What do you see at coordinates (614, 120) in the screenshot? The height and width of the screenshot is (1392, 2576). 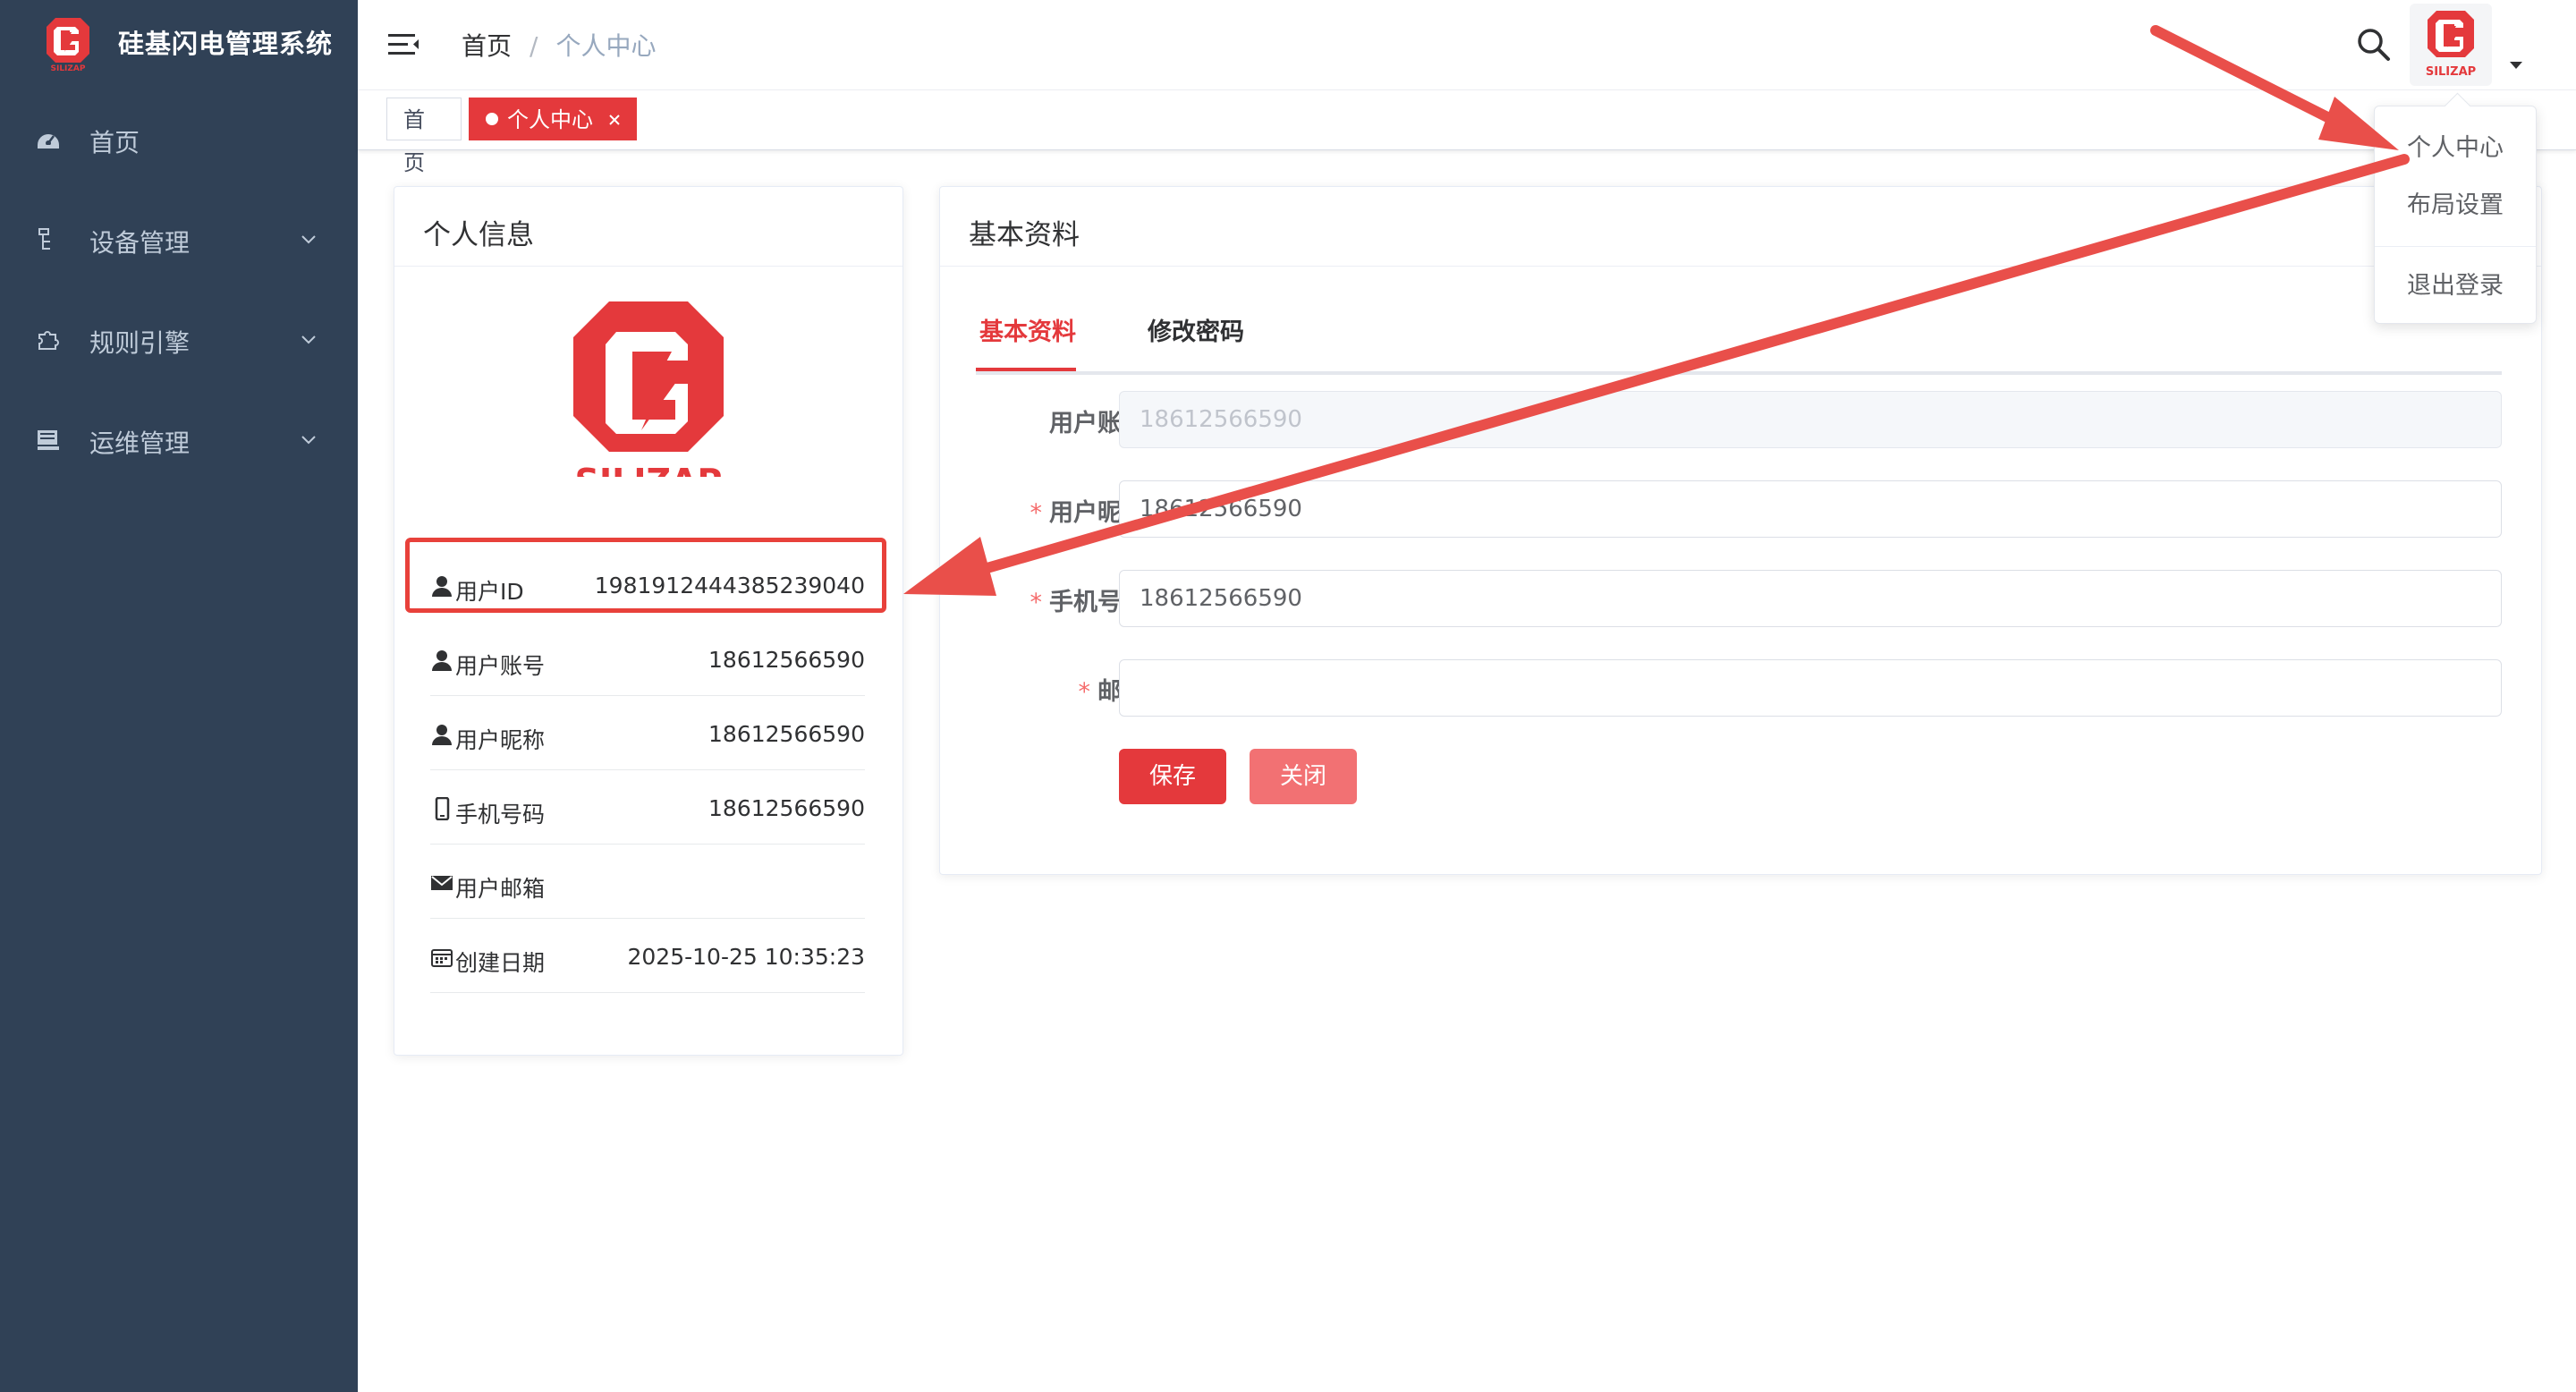 I see `close-icon` at bounding box center [614, 120].